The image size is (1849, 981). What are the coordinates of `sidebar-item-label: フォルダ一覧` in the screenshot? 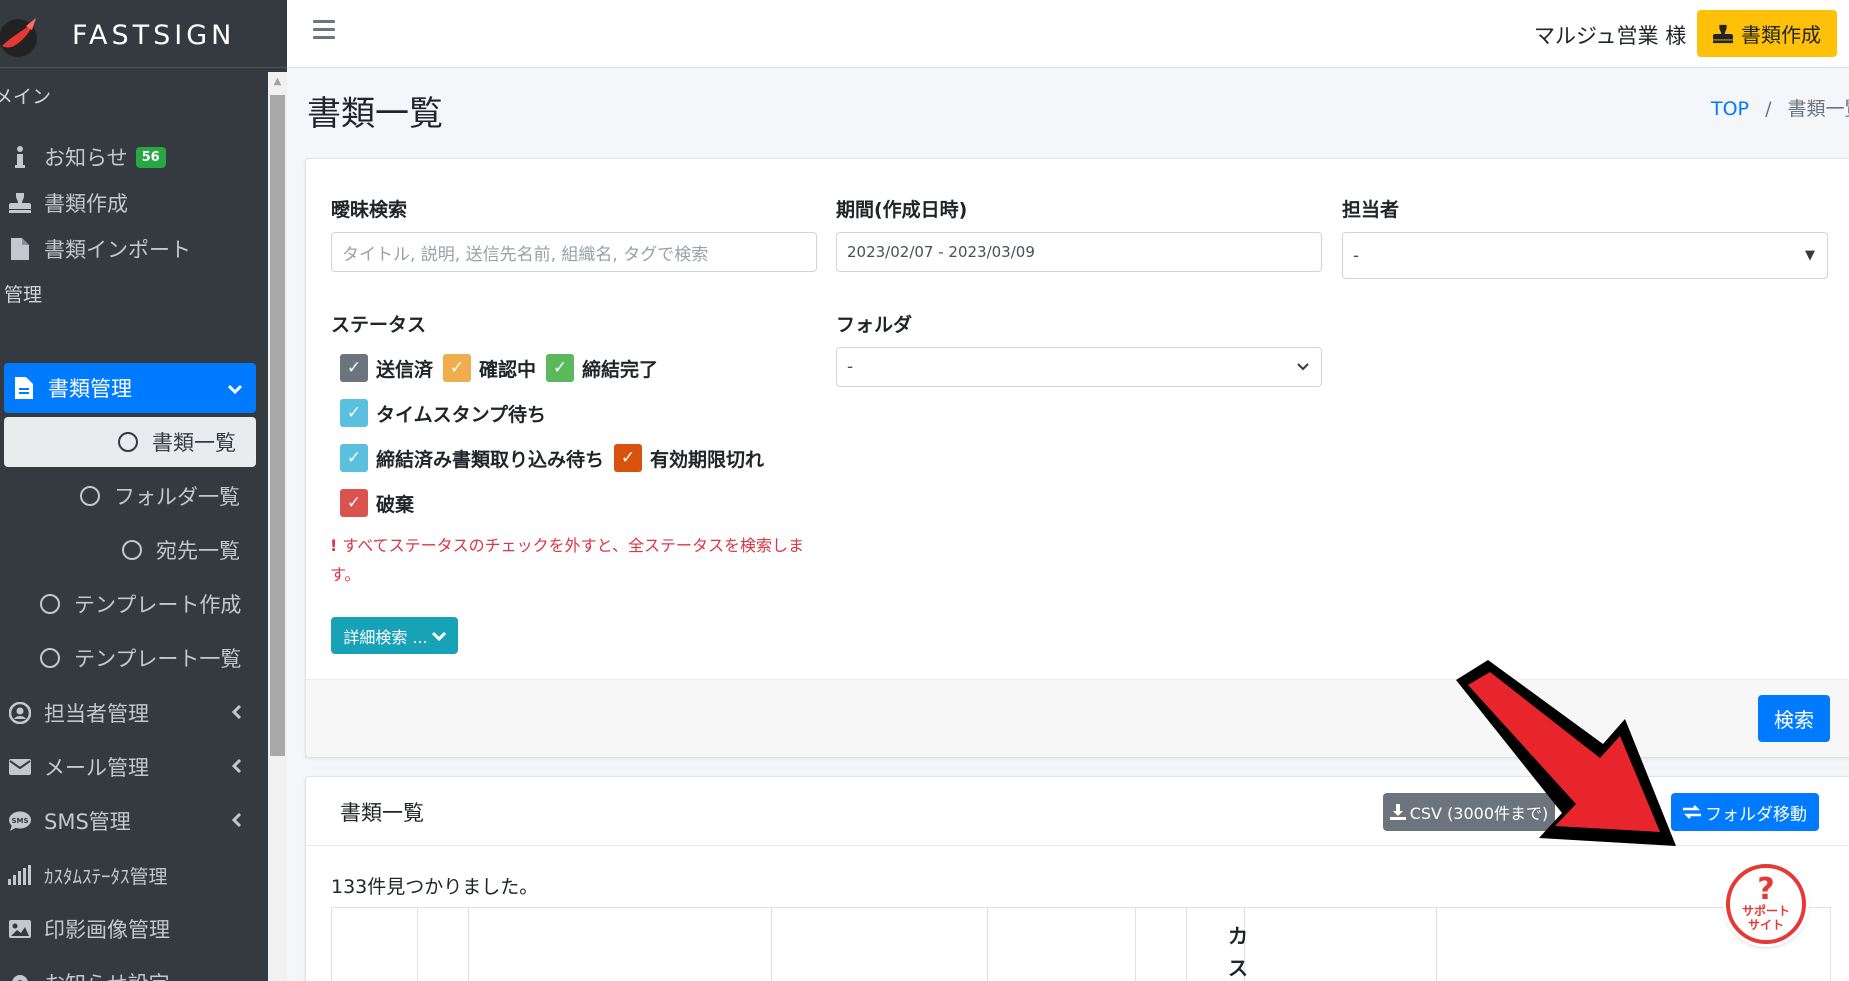 It's located at (177, 497).